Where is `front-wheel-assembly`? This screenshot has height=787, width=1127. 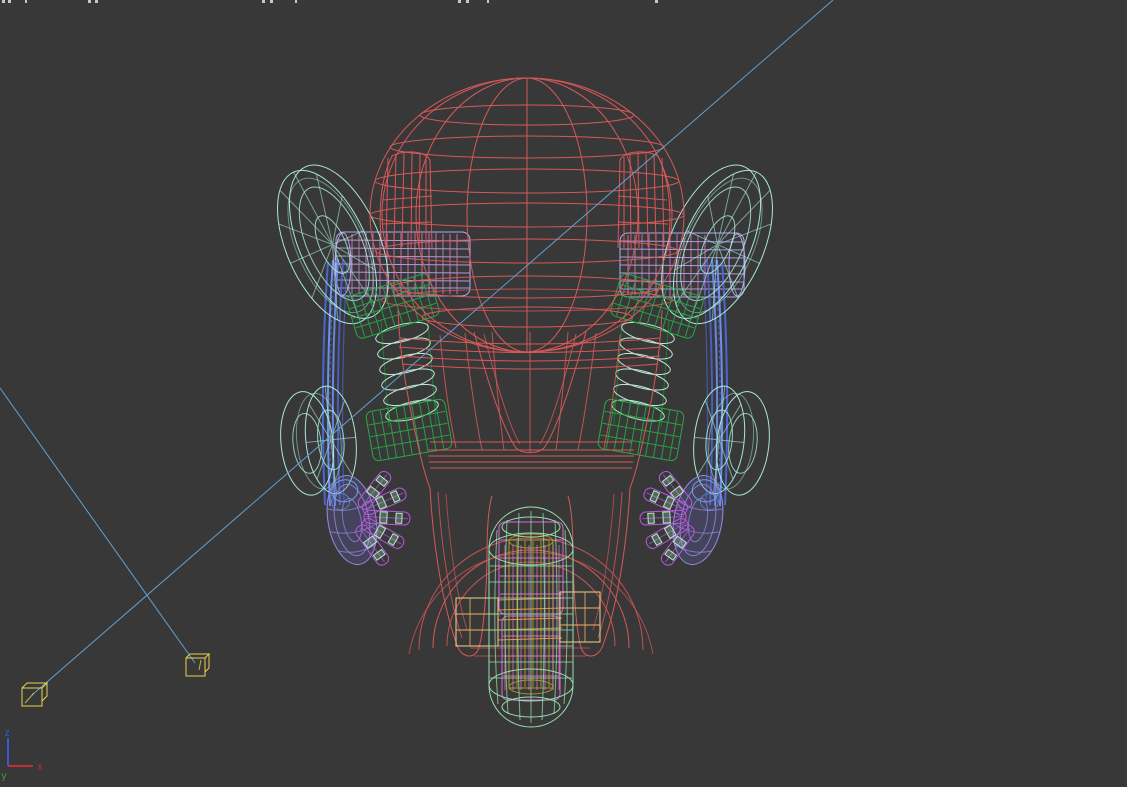 front-wheel-assembly is located at coordinates (528, 617).